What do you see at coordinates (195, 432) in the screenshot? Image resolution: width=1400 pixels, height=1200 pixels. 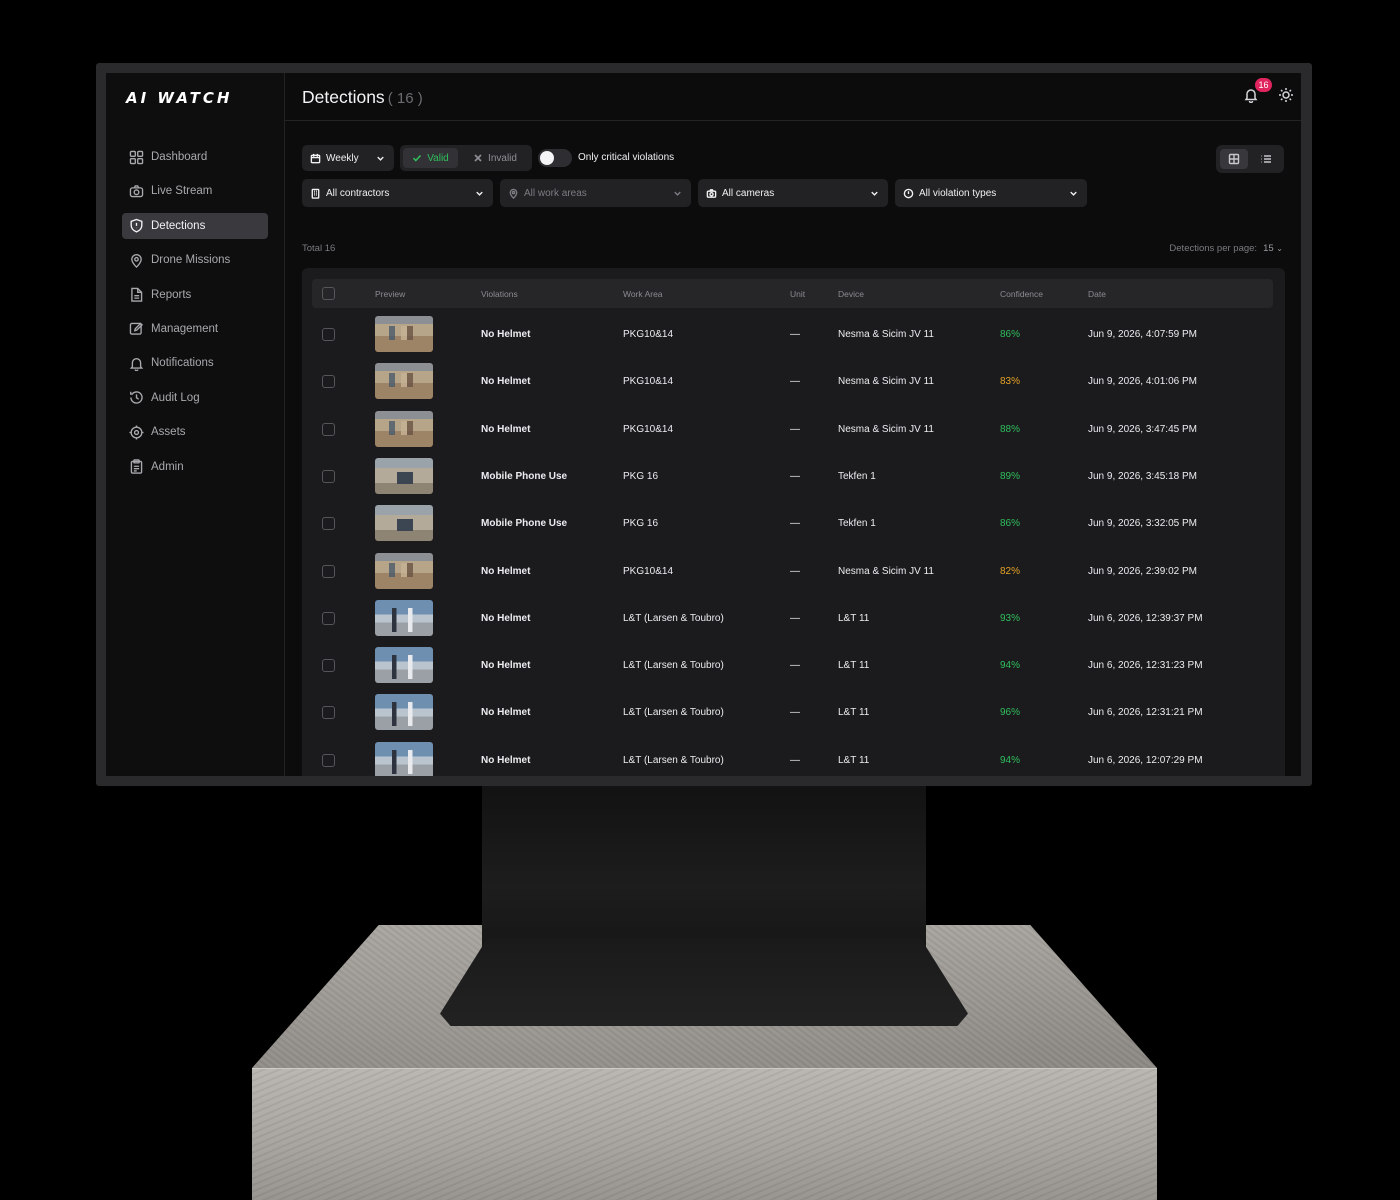 I see `sidebar-item-assets: Assets` at bounding box center [195, 432].